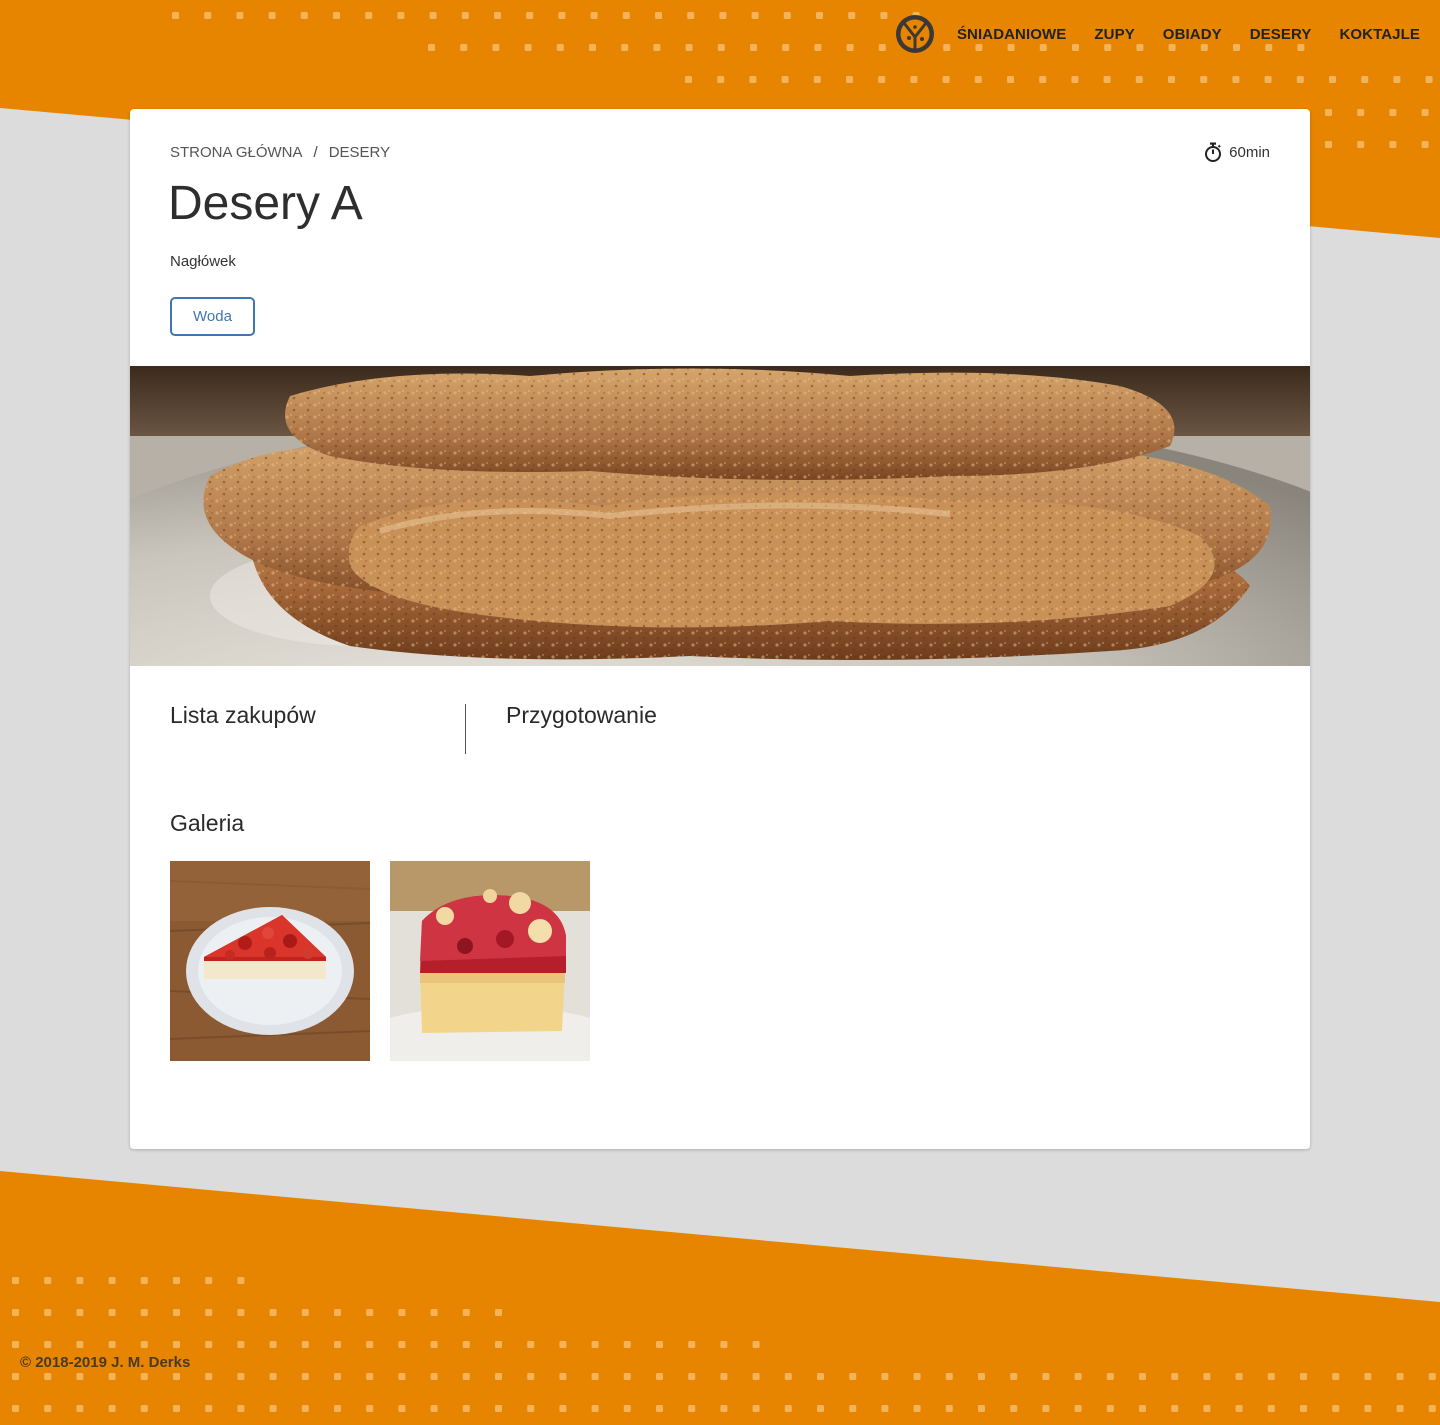 Image resolution: width=1440 pixels, height=1425 pixels. I want to click on breadcrumb-home: STRONA GŁÓWNA, so click(236, 152).